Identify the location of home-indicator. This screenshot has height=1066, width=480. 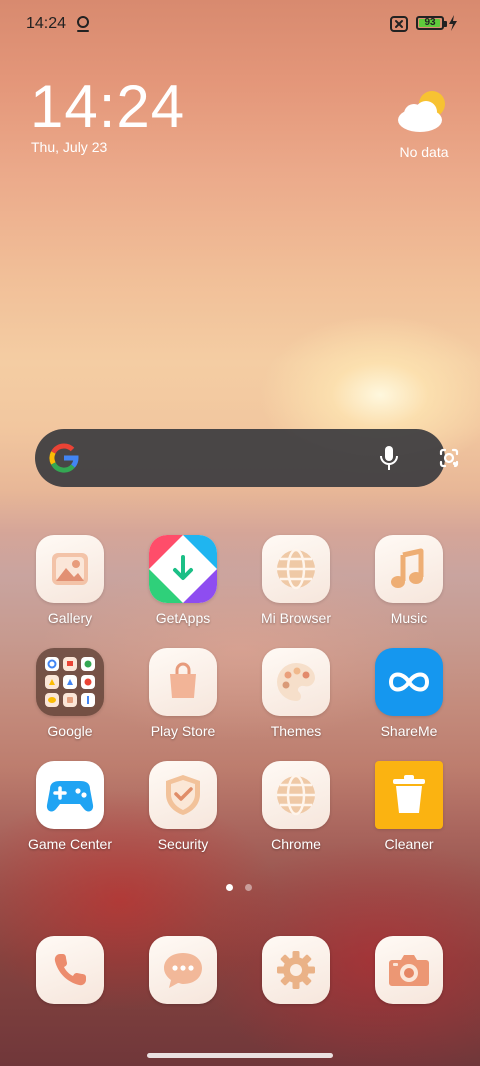
(240, 1055).